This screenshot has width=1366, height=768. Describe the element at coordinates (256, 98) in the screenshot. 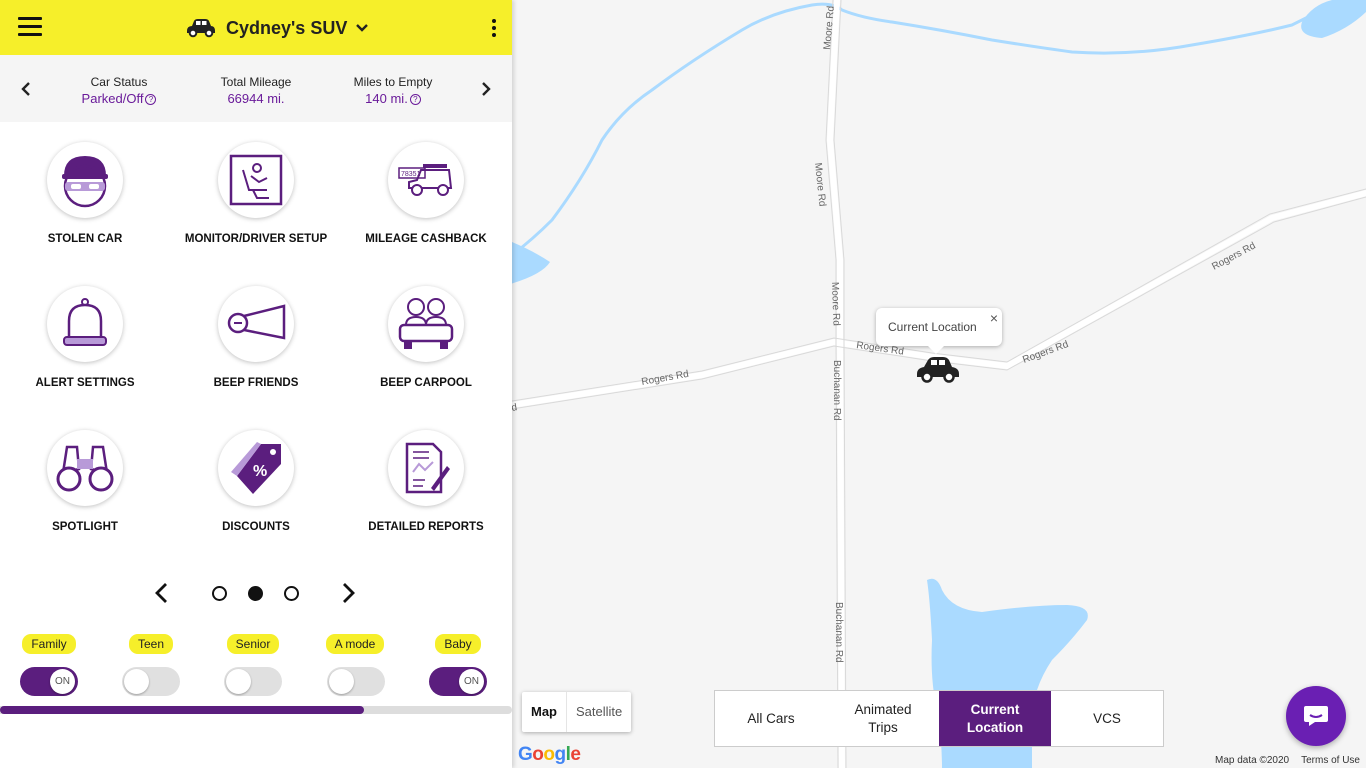

I see `stat-value: 66944 mi.` at that location.